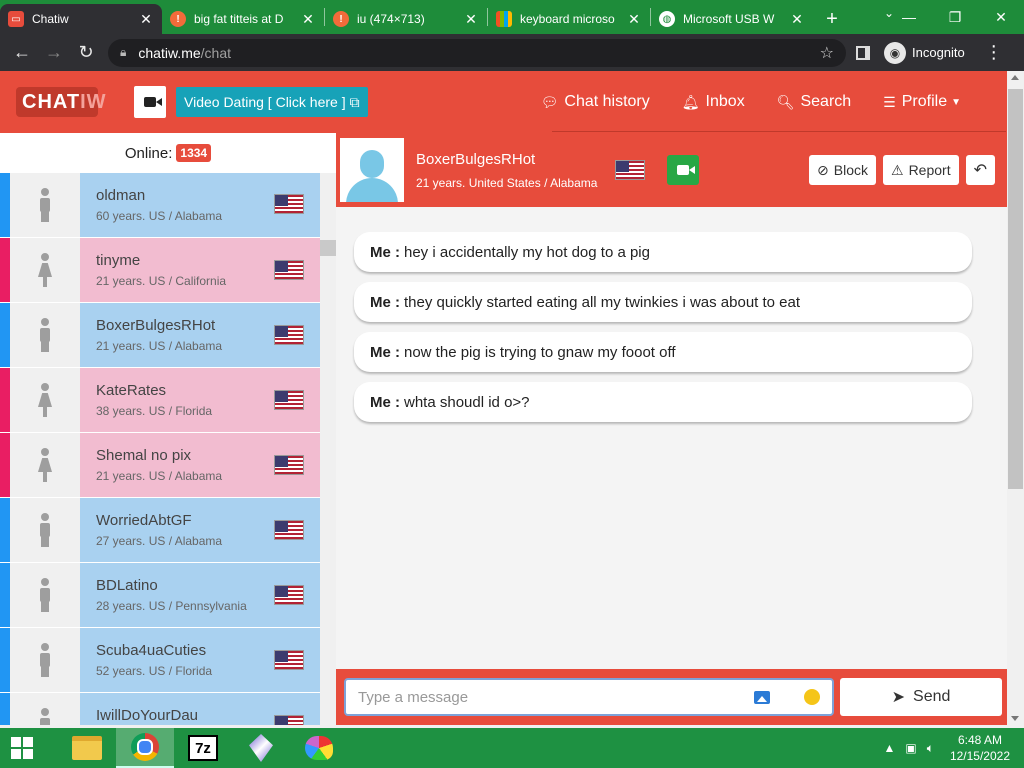 The image size is (1024, 768). What do you see at coordinates (1015, 77) in the screenshot?
I see `scroll-up-arrow-icon` at bounding box center [1015, 77].